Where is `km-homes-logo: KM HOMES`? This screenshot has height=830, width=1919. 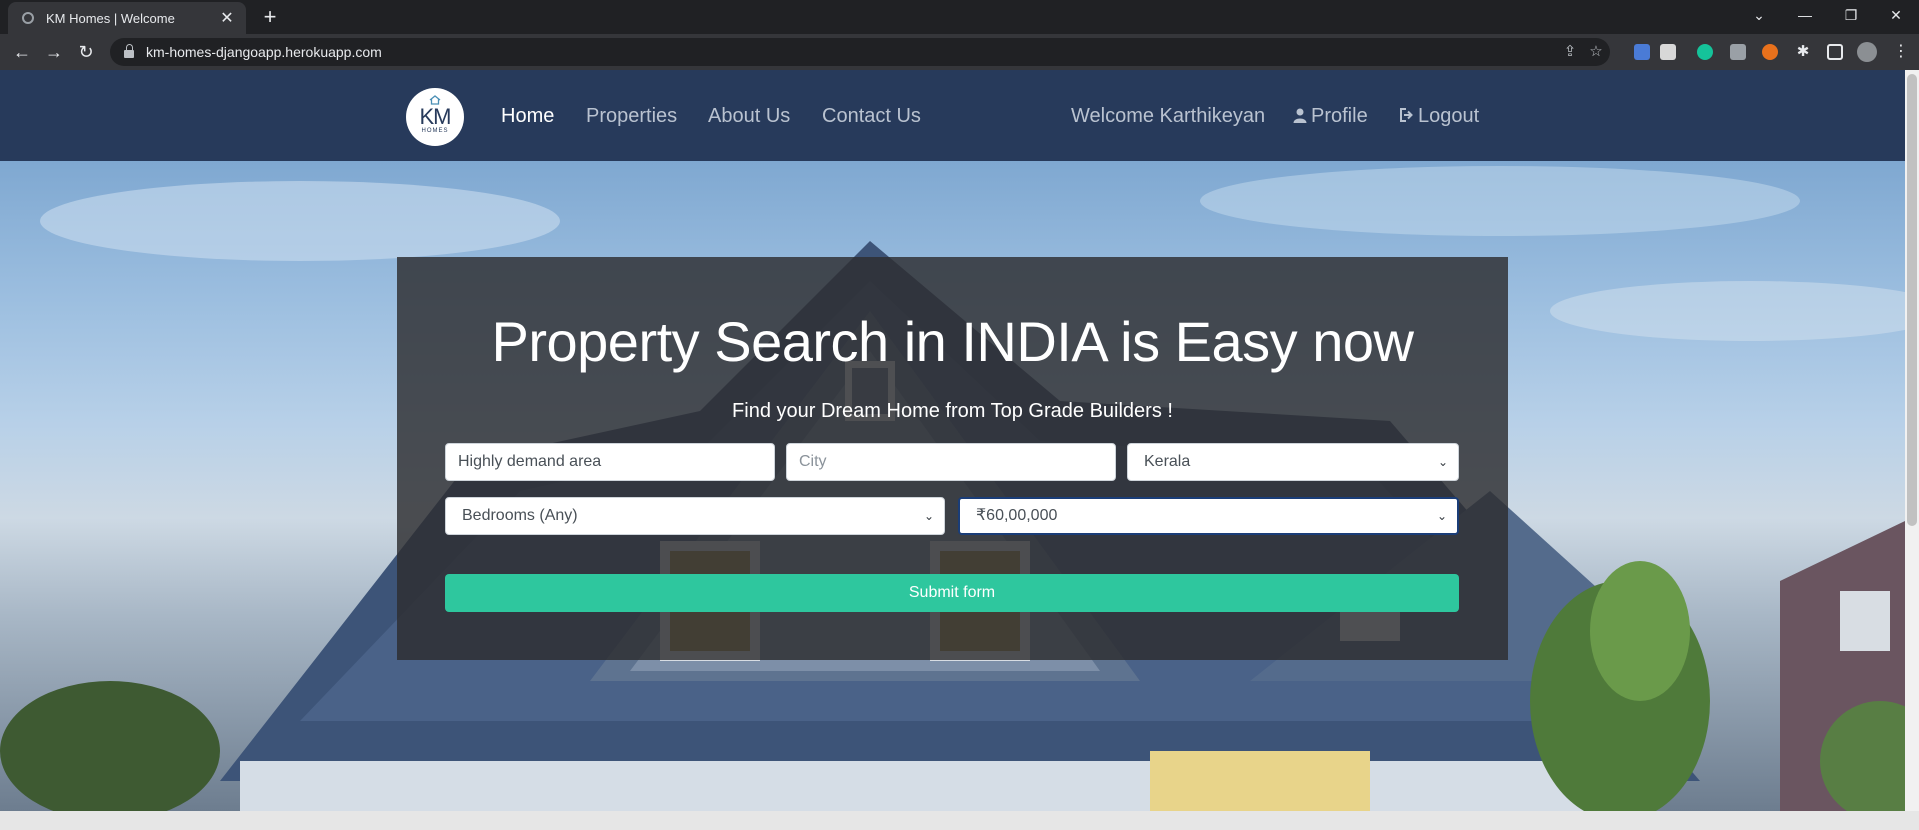
km-homes-logo: KM HOMES is located at coordinates (435, 117).